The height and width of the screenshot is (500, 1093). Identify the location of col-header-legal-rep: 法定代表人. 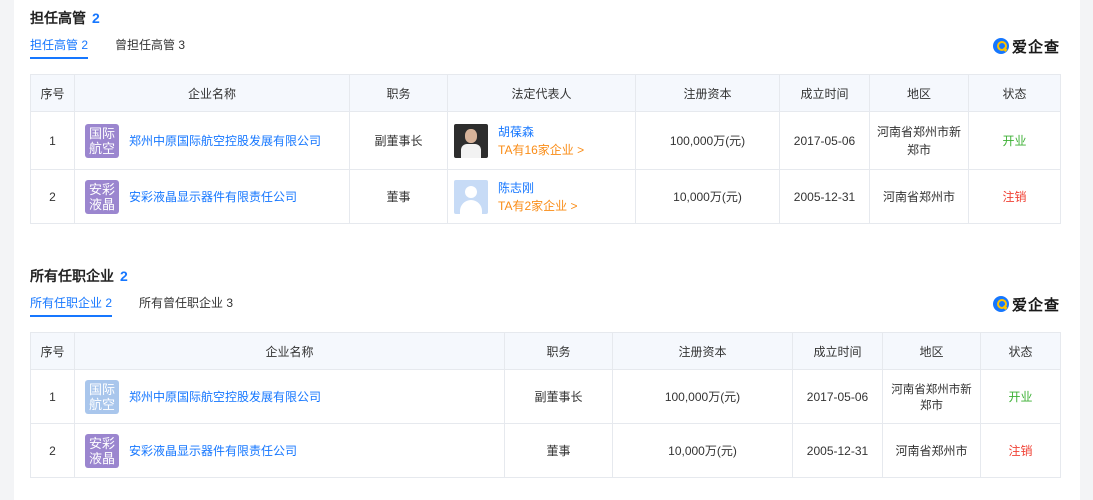
(541, 93).